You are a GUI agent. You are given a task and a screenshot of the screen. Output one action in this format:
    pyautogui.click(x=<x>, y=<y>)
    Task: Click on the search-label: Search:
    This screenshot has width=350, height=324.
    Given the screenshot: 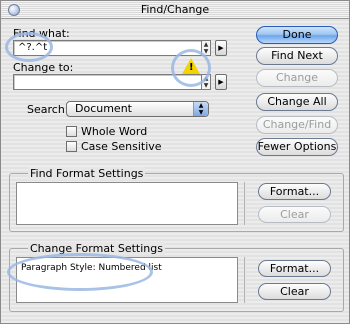 What is the action you would take?
    pyautogui.click(x=48, y=109)
    